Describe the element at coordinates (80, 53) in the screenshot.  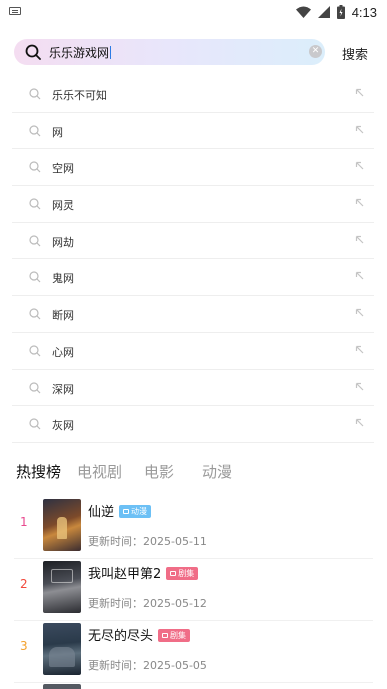
I see `search-query: 乐乐游戏网` at that location.